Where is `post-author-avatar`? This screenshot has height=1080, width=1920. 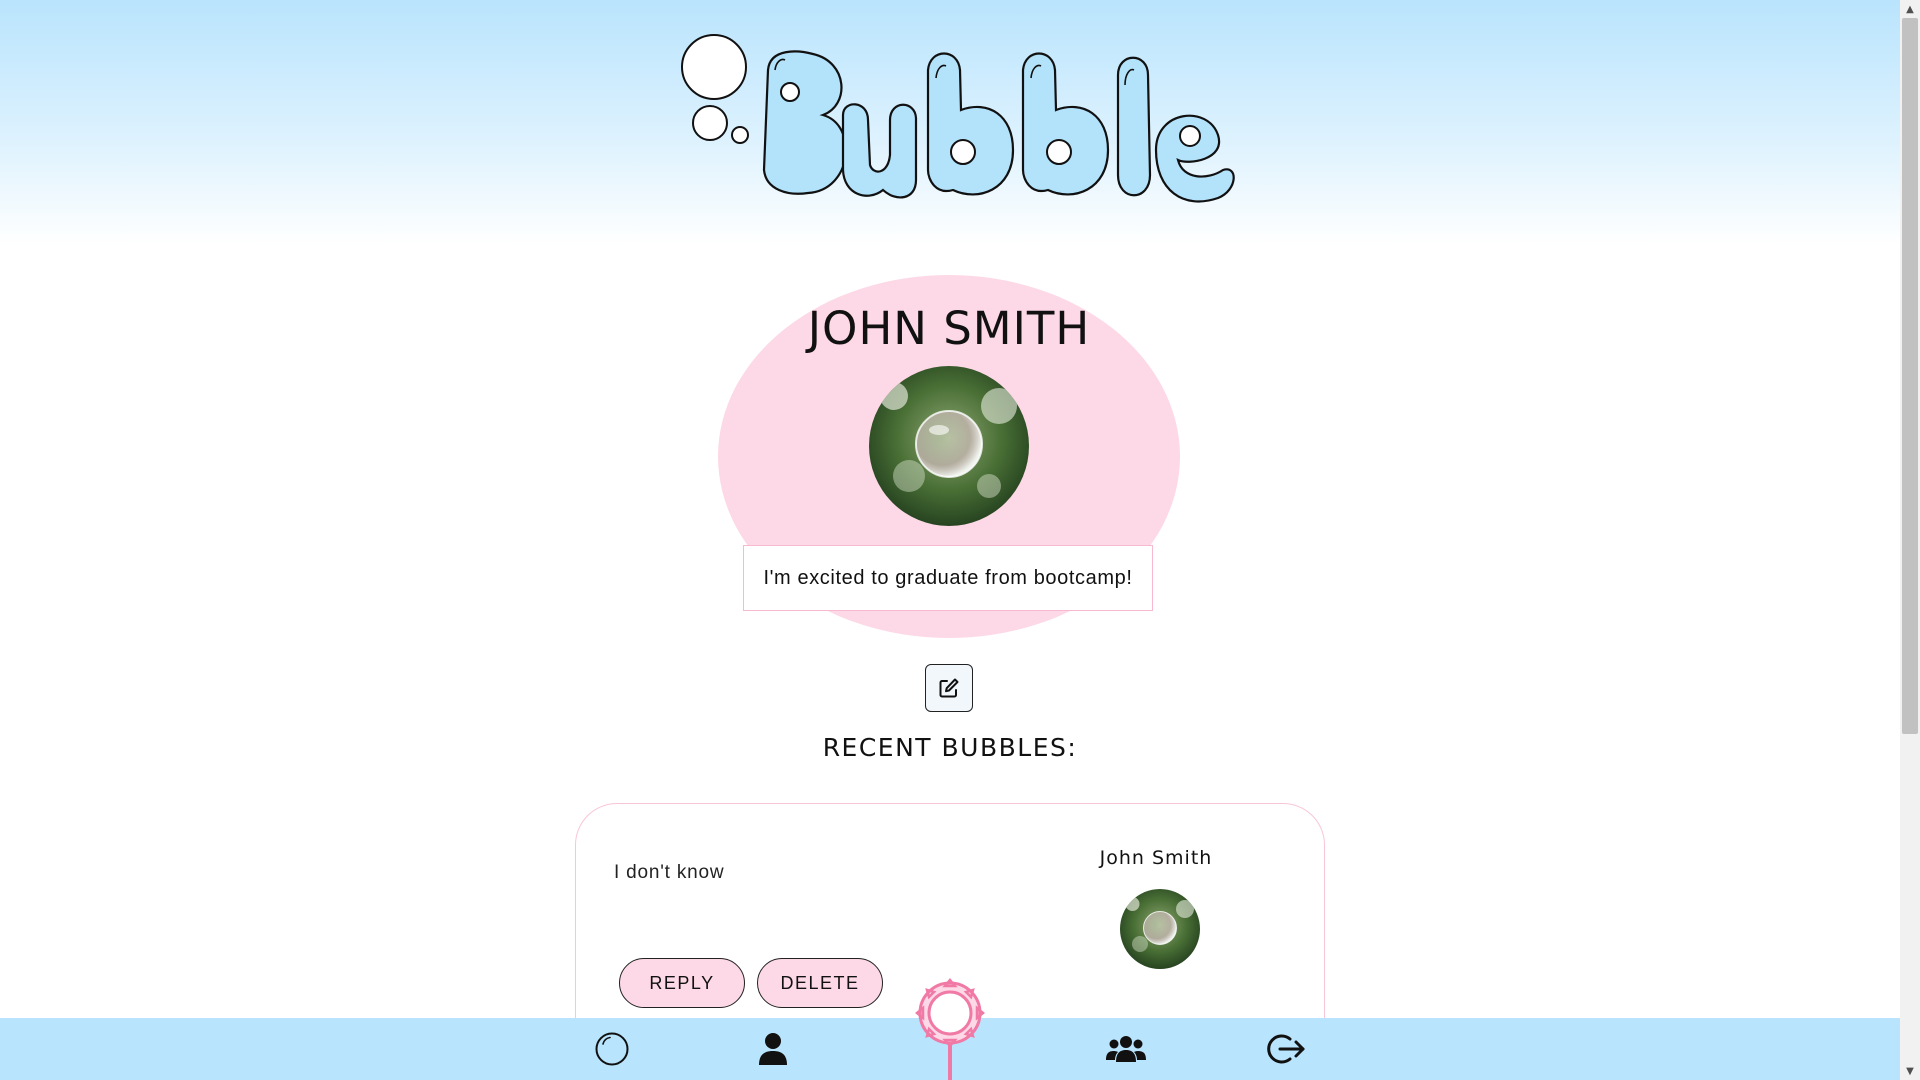 post-author-avatar is located at coordinates (1160, 929).